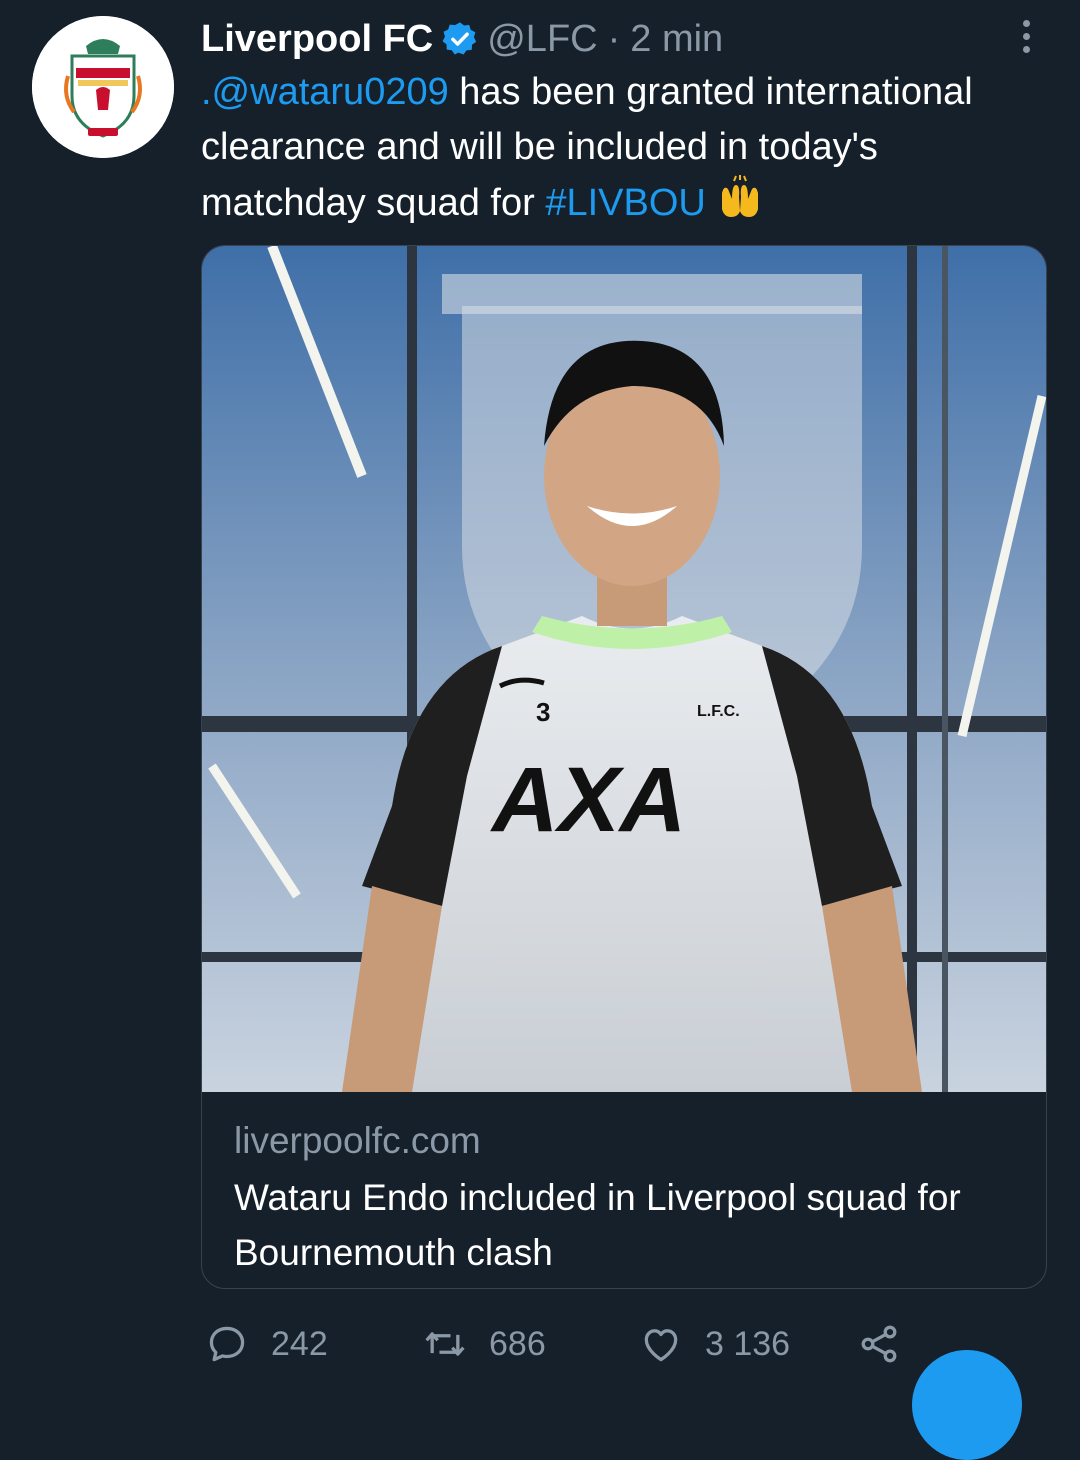  What do you see at coordinates (967, 1405) in the screenshot?
I see `compose-button` at bounding box center [967, 1405].